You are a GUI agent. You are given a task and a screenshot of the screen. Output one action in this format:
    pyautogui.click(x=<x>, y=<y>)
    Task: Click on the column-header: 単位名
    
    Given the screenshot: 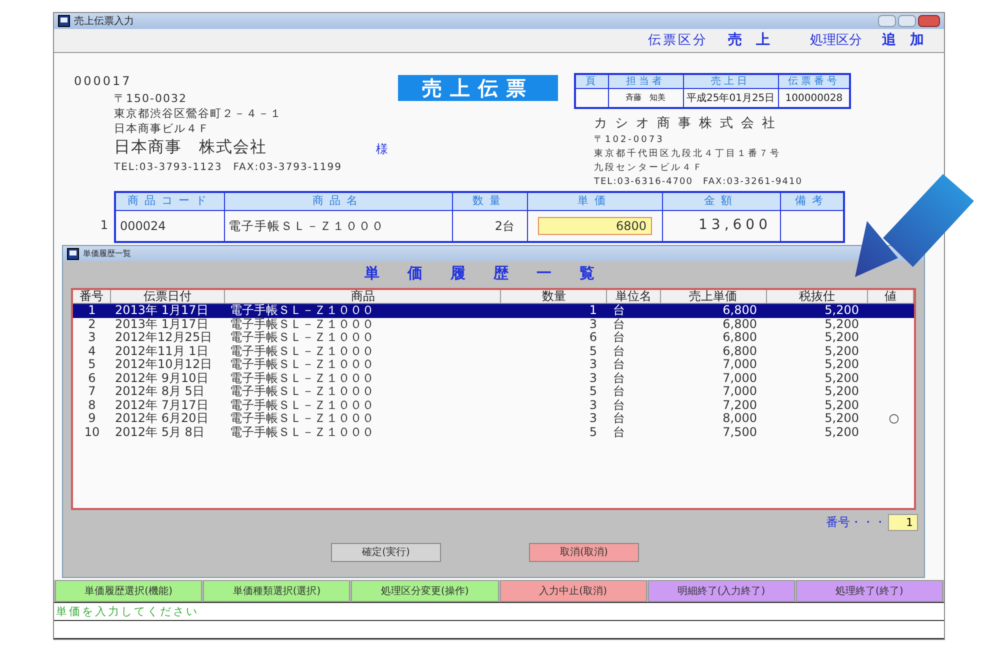 What is the action you would take?
    pyautogui.click(x=634, y=296)
    